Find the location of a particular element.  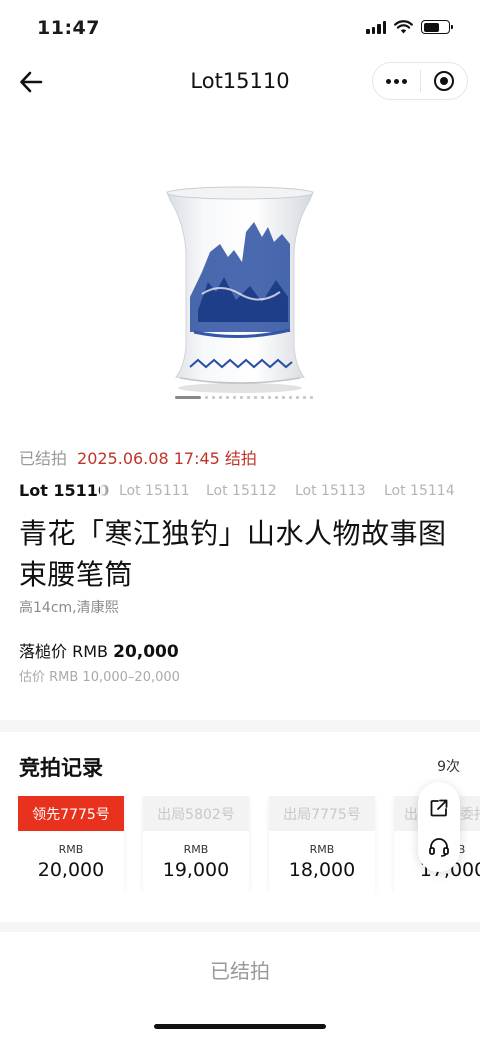

bid-amount: 19,000 is located at coordinates (196, 870).